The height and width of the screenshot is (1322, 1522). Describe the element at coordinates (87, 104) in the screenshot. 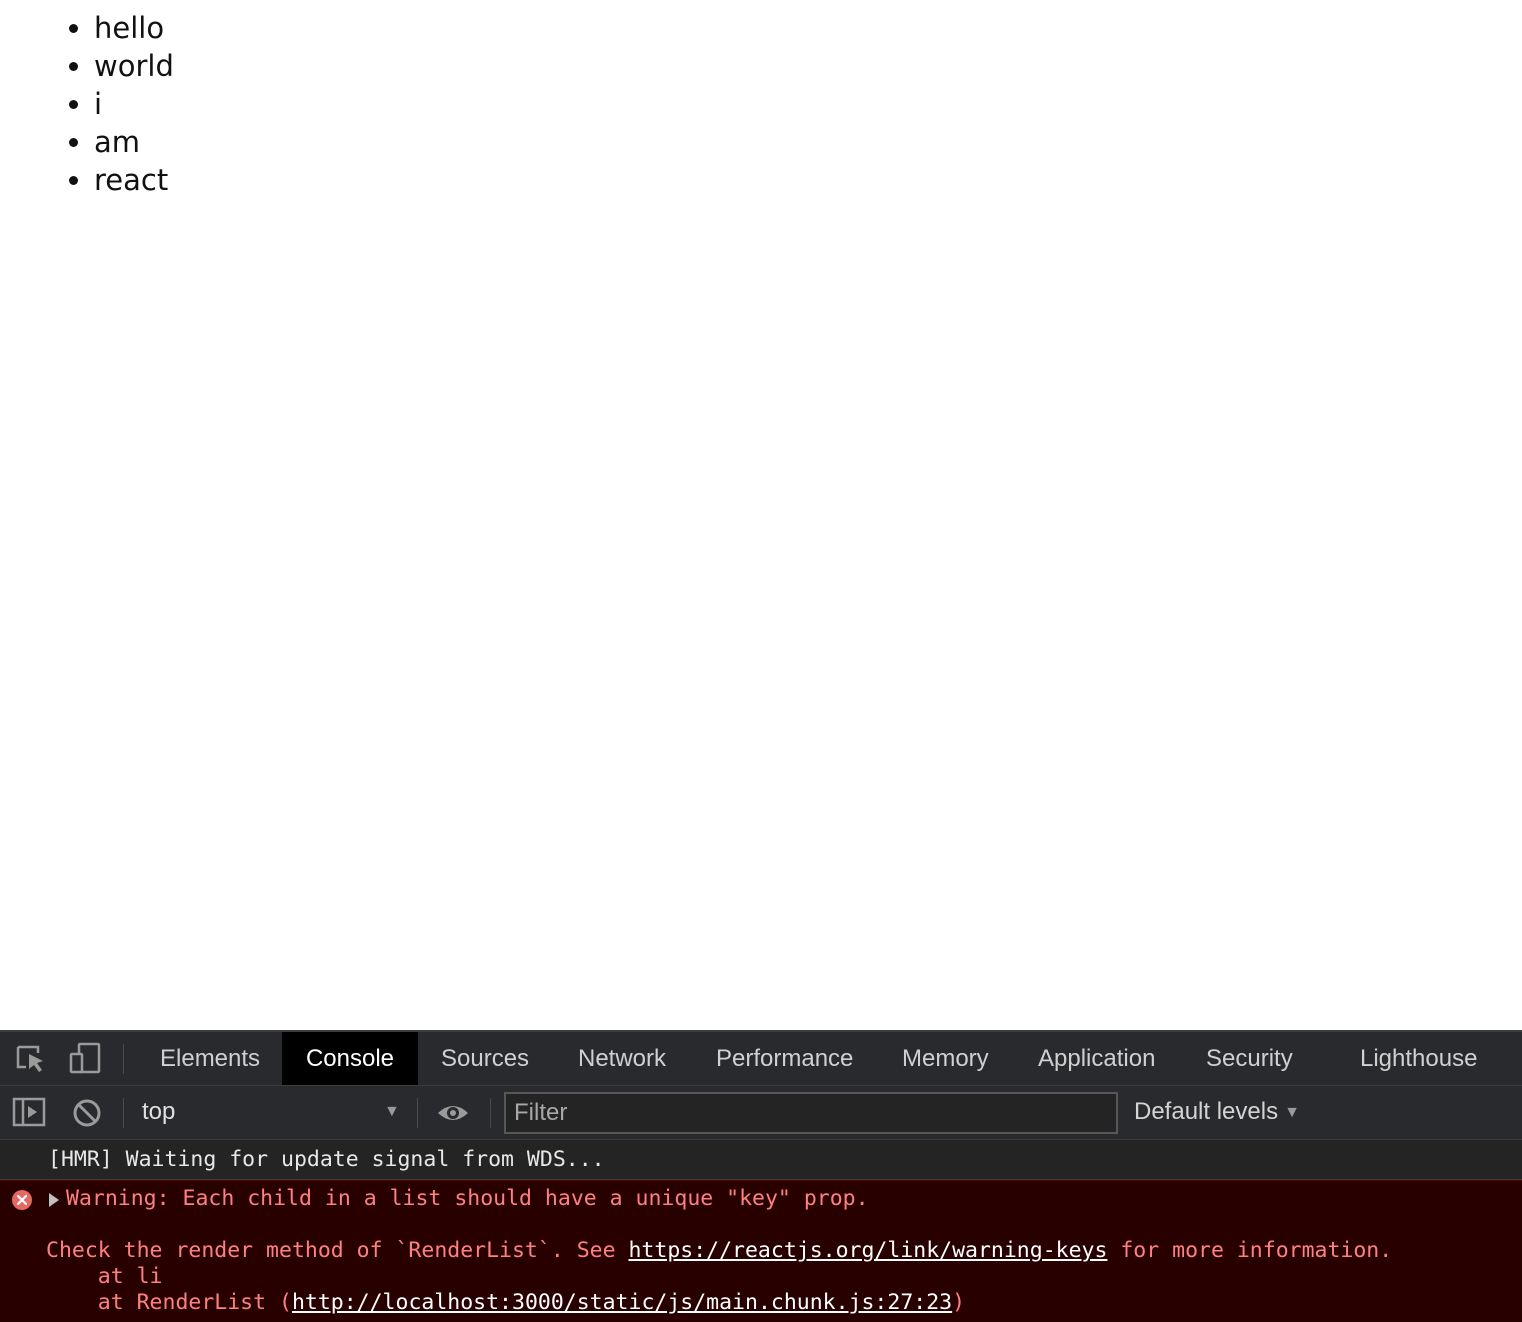

I see `page-list: hello world i am react` at that location.